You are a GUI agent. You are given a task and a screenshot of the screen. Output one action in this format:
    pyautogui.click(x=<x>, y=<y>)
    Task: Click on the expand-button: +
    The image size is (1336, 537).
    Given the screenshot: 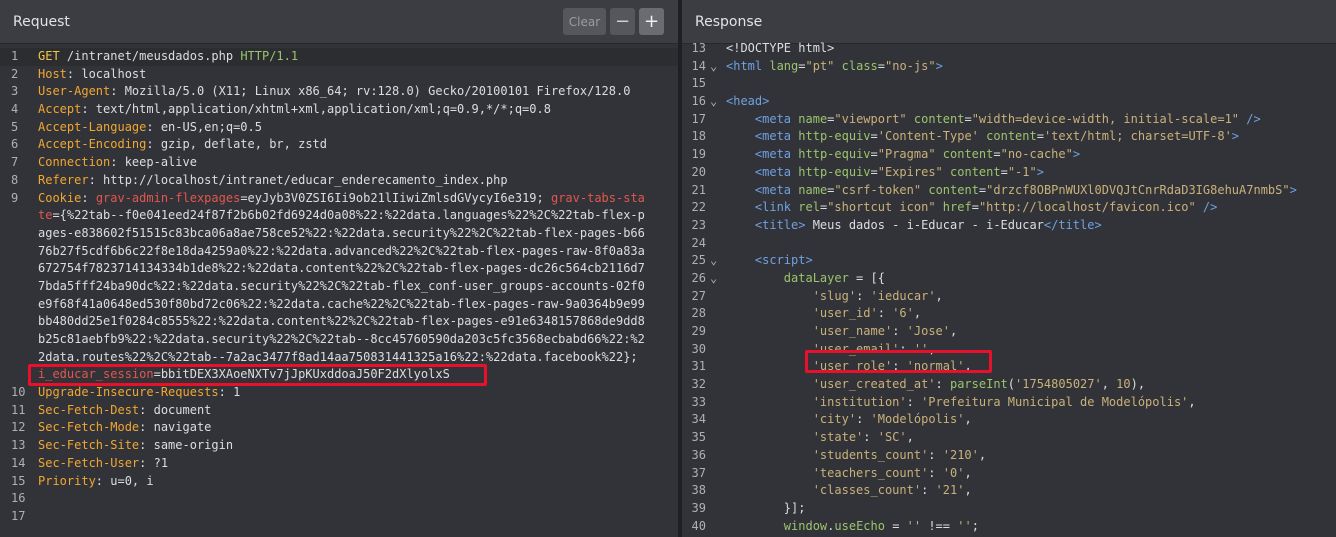 What is the action you would take?
    pyautogui.click(x=651, y=21)
    